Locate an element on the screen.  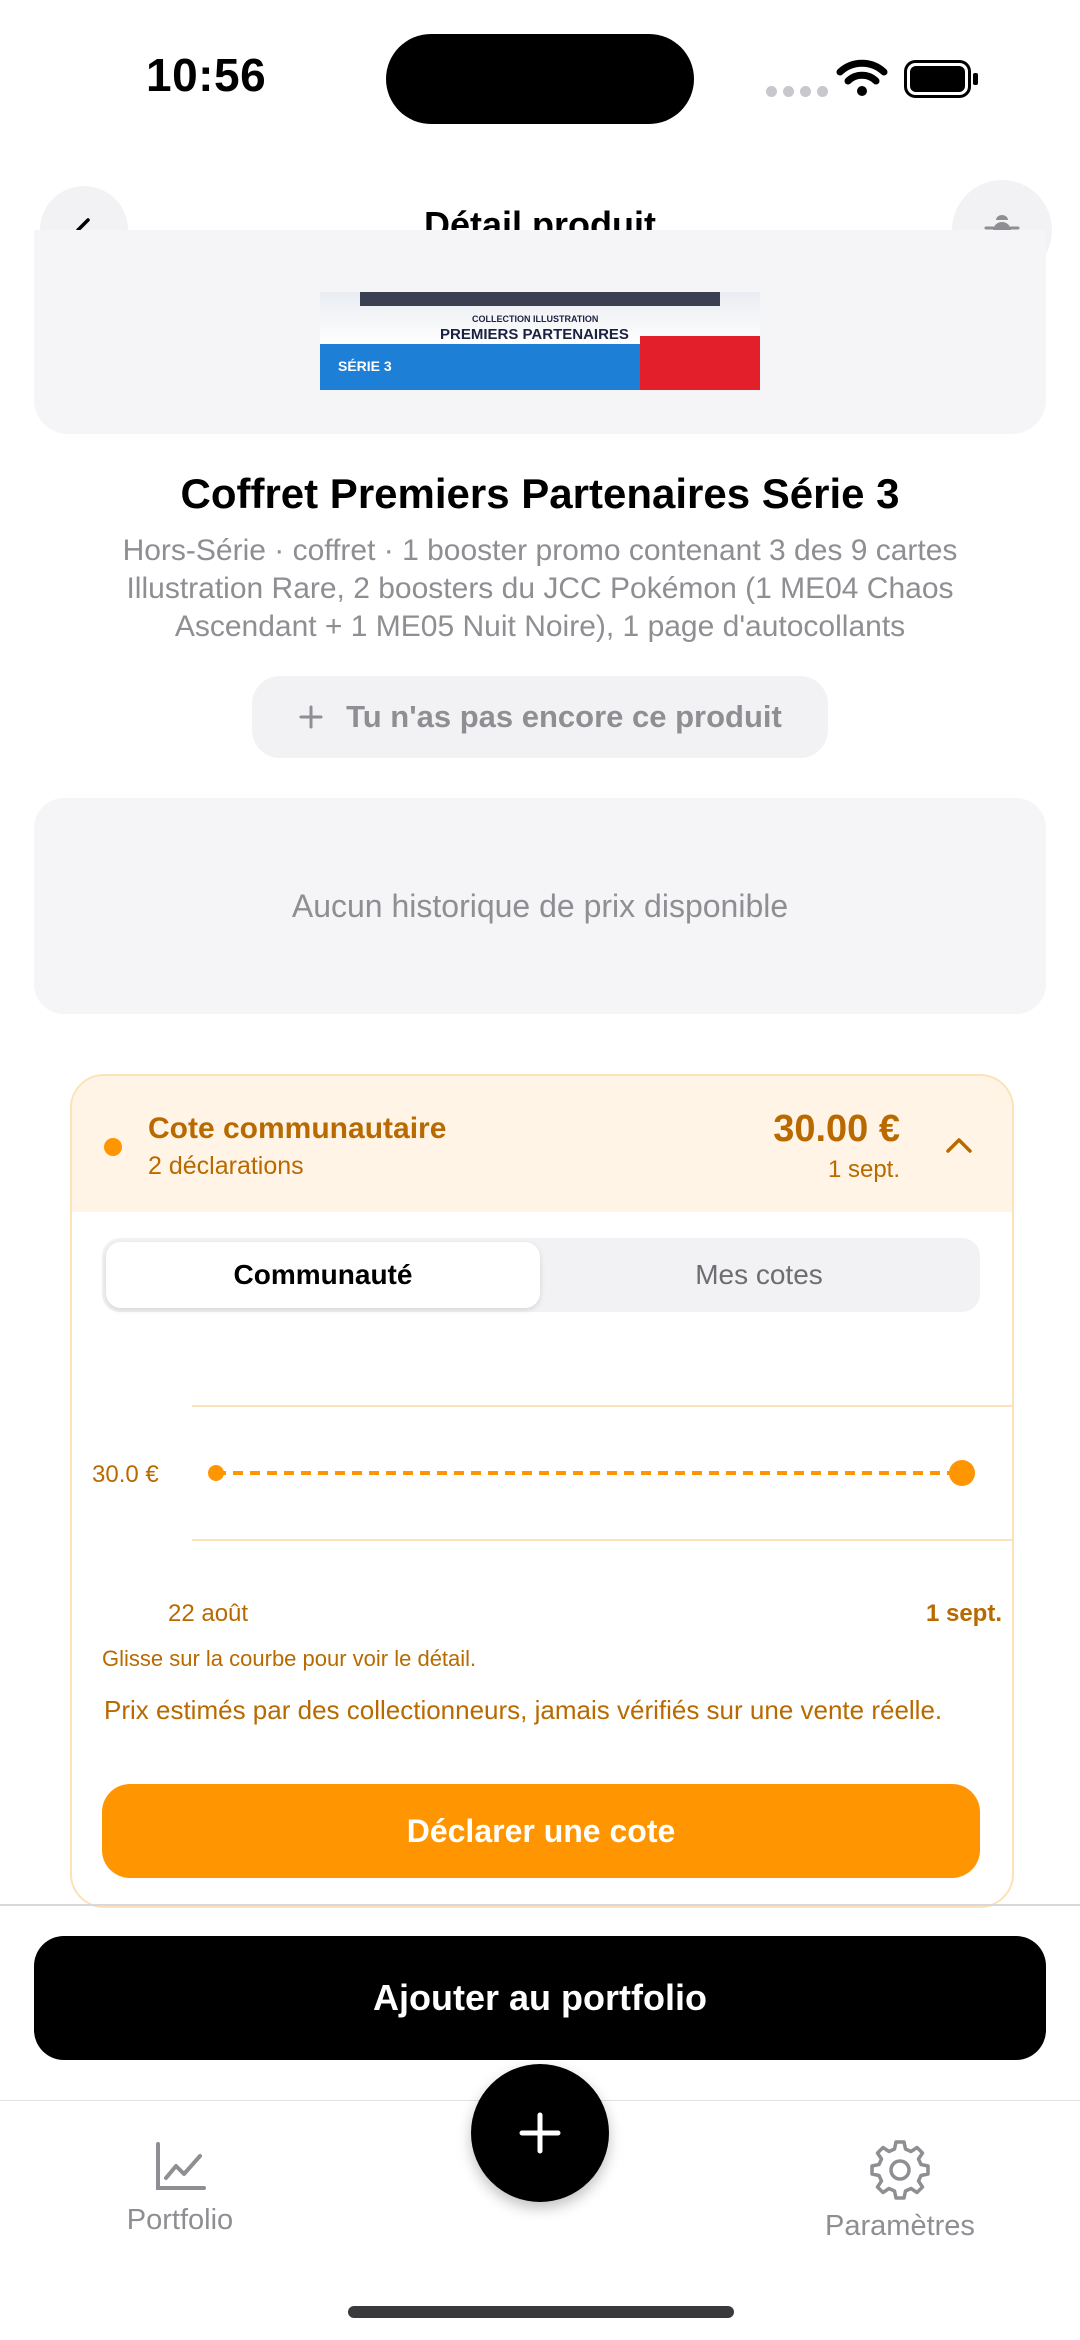
price-history-empty-text: Aucun historique de prix disponible is located at coordinates (540, 905).